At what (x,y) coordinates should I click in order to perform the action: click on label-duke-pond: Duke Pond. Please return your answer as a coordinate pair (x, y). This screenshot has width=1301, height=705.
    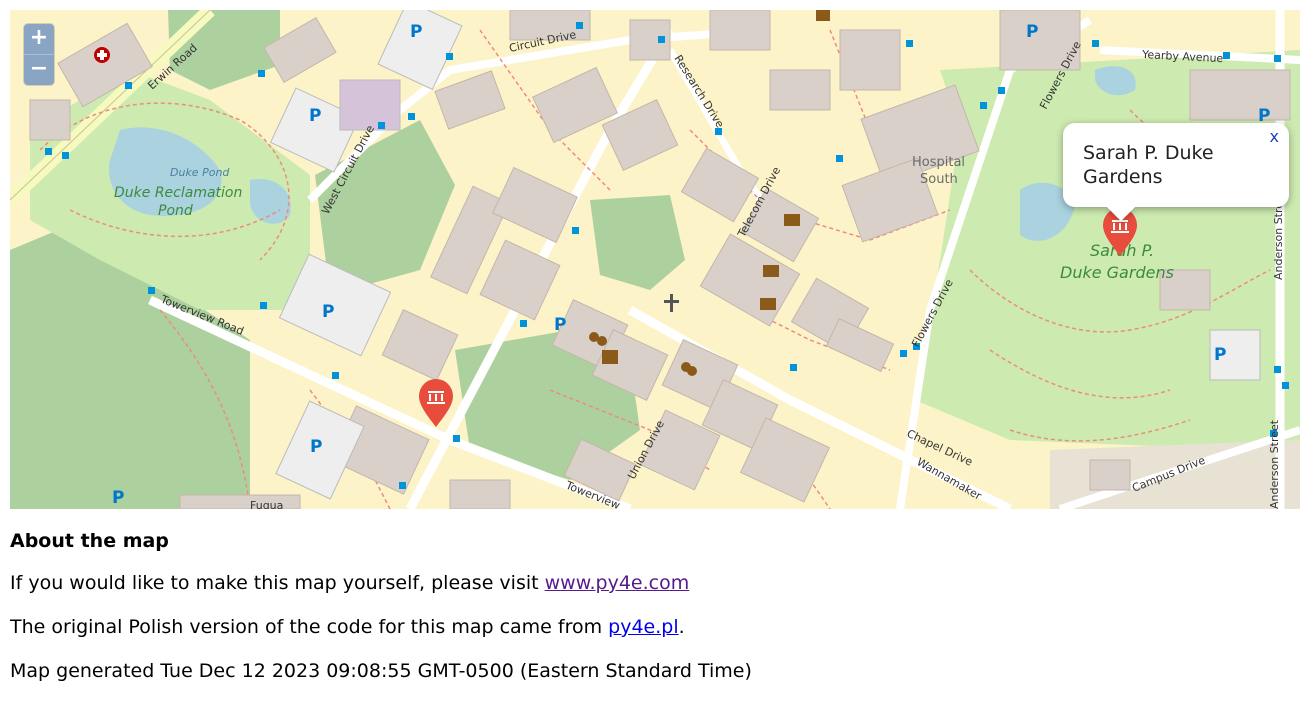
    Looking at the image, I should click on (200, 172).